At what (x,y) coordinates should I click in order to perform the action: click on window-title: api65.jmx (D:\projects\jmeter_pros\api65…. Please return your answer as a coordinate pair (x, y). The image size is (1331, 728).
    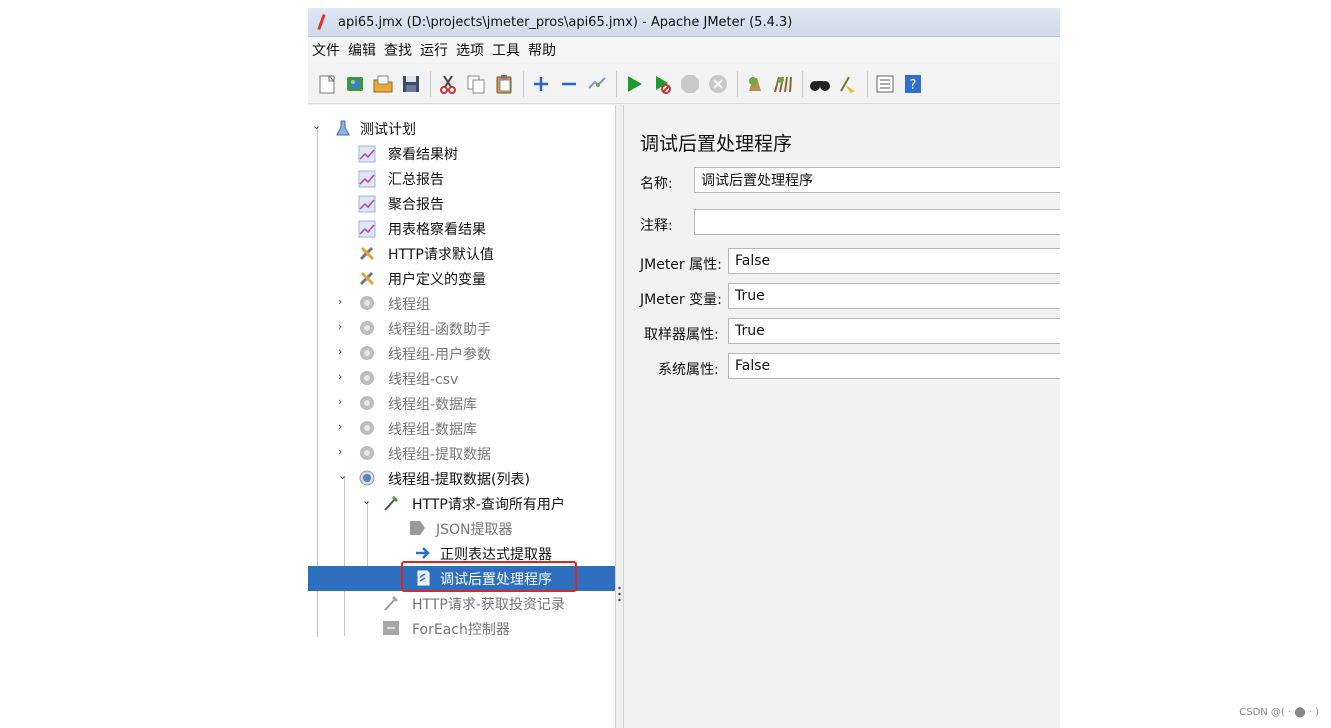
    Looking at the image, I should click on (565, 22).